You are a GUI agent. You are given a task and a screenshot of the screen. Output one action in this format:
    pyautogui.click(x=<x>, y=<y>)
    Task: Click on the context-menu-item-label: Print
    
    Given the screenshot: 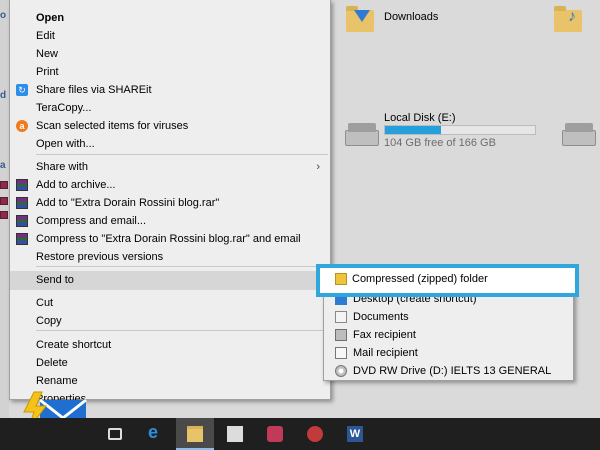 What is the action you would take?
    pyautogui.click(x=47, y=72)
    